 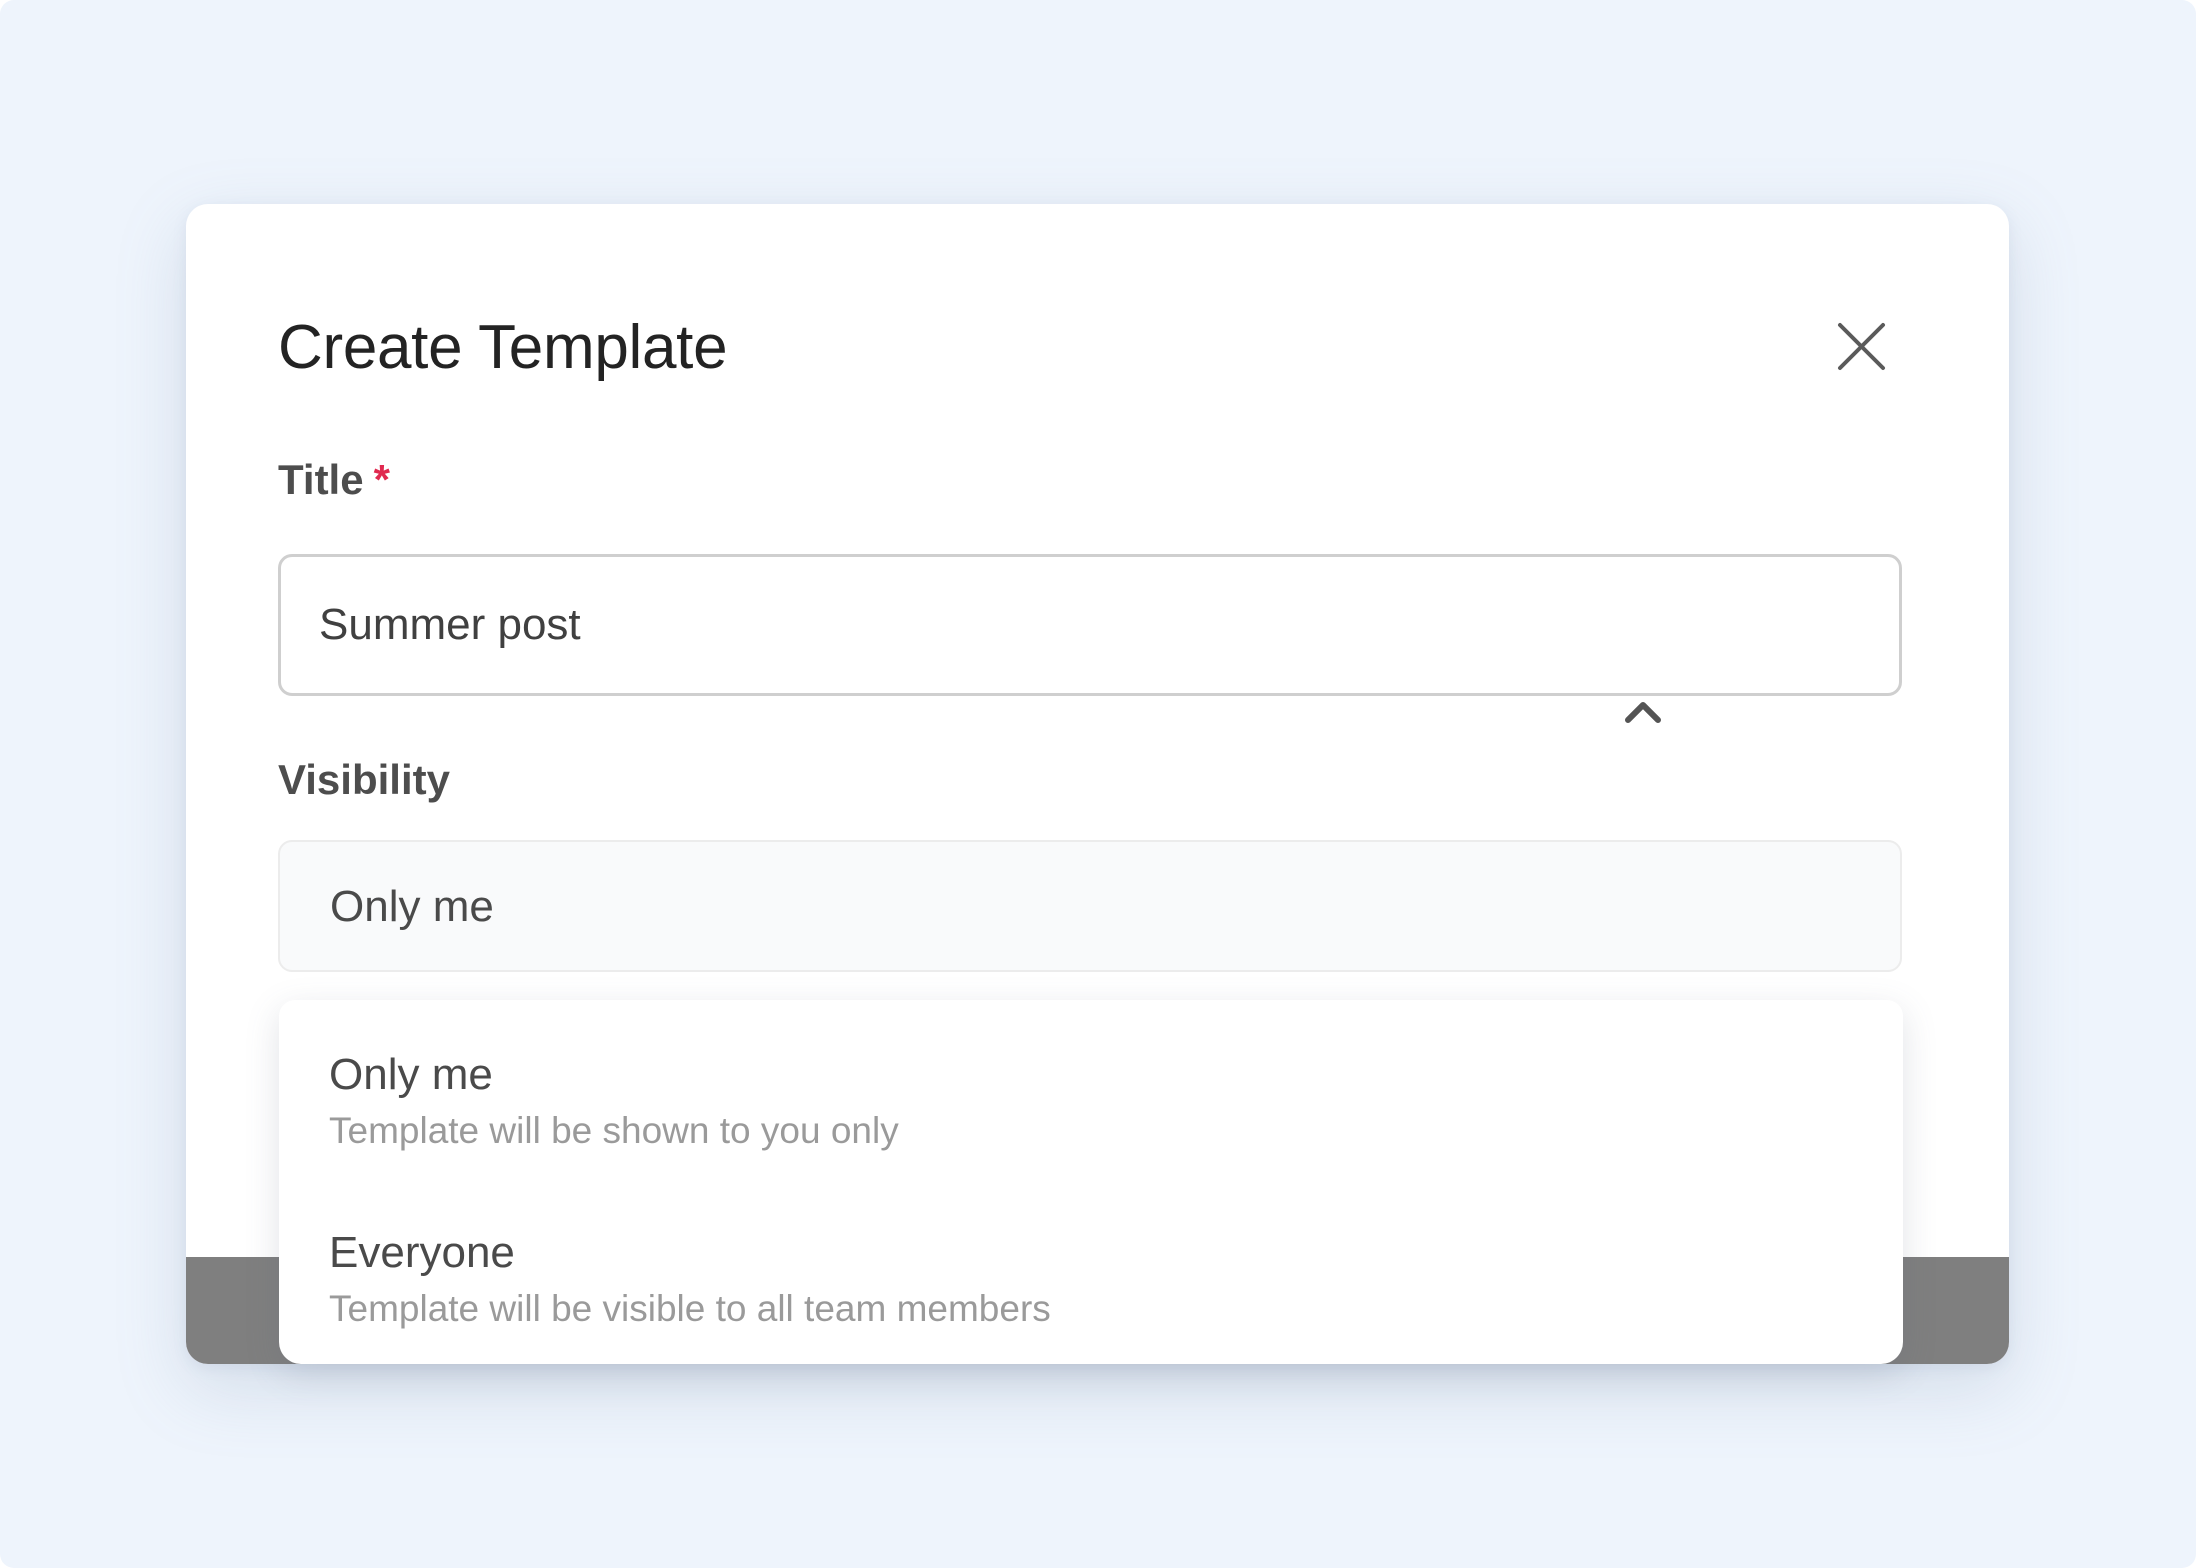 I want to click on option-label: Only me, so click(x=411, y=1074).